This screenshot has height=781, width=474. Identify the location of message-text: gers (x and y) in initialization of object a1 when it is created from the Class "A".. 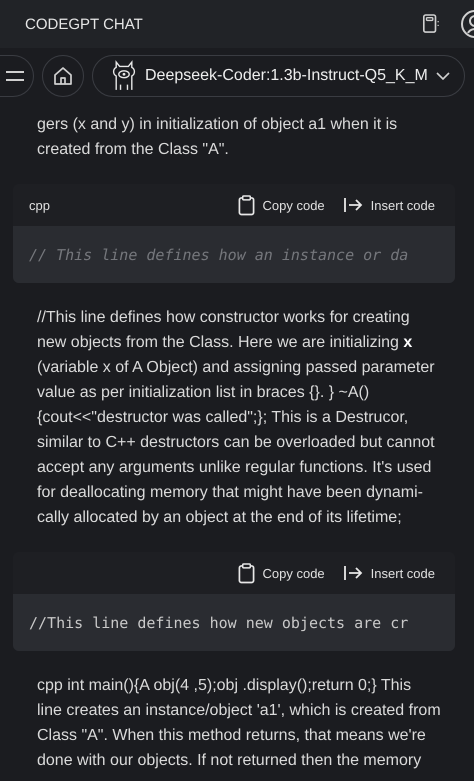
(217, 137).